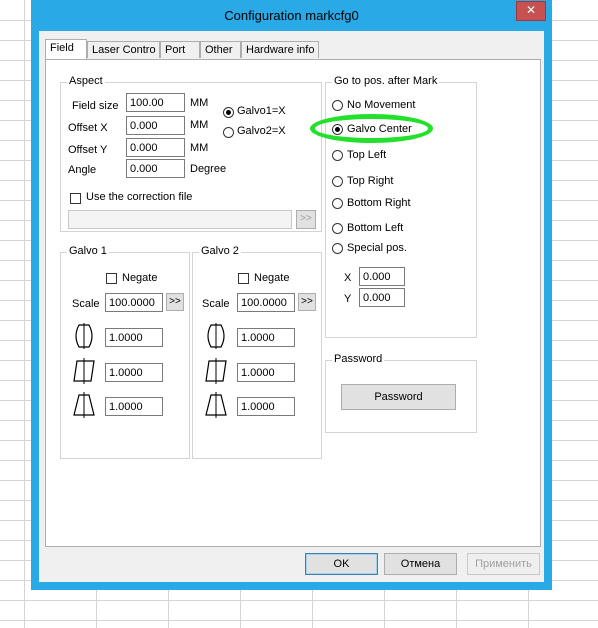 This screenshot has height=628, width=598. I want to click on galvo1-scale-button: >>, so click(175, 302).